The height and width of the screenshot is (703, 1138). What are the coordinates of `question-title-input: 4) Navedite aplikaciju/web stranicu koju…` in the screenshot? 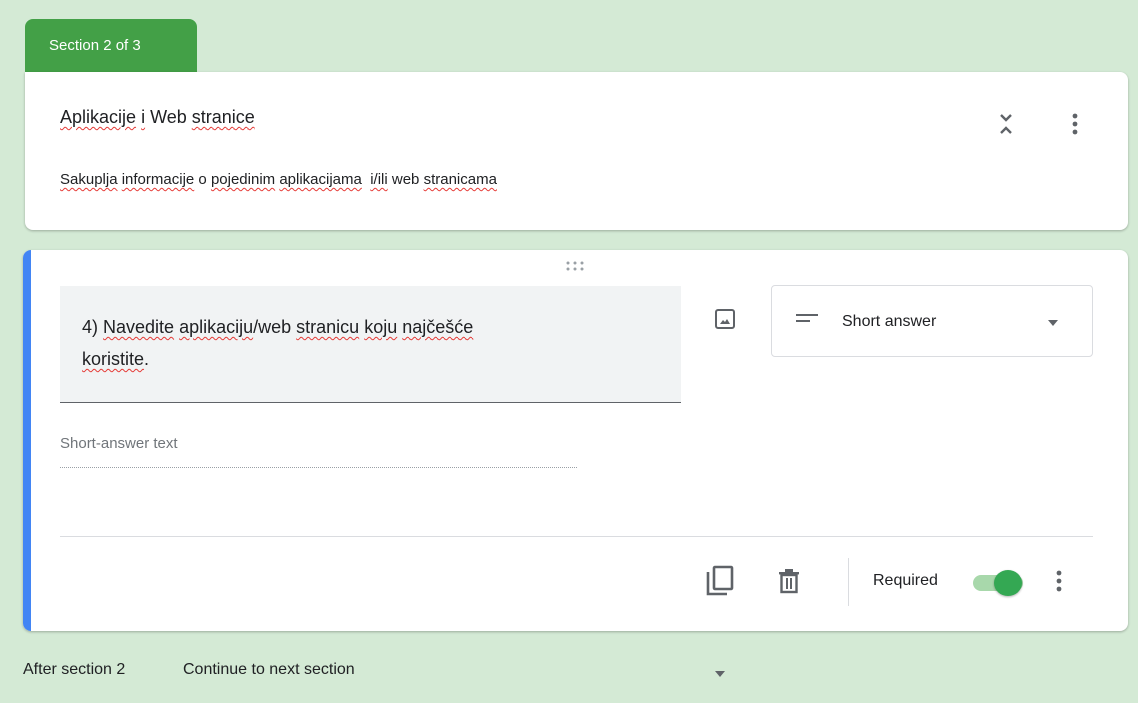 It's located at (370, 344).